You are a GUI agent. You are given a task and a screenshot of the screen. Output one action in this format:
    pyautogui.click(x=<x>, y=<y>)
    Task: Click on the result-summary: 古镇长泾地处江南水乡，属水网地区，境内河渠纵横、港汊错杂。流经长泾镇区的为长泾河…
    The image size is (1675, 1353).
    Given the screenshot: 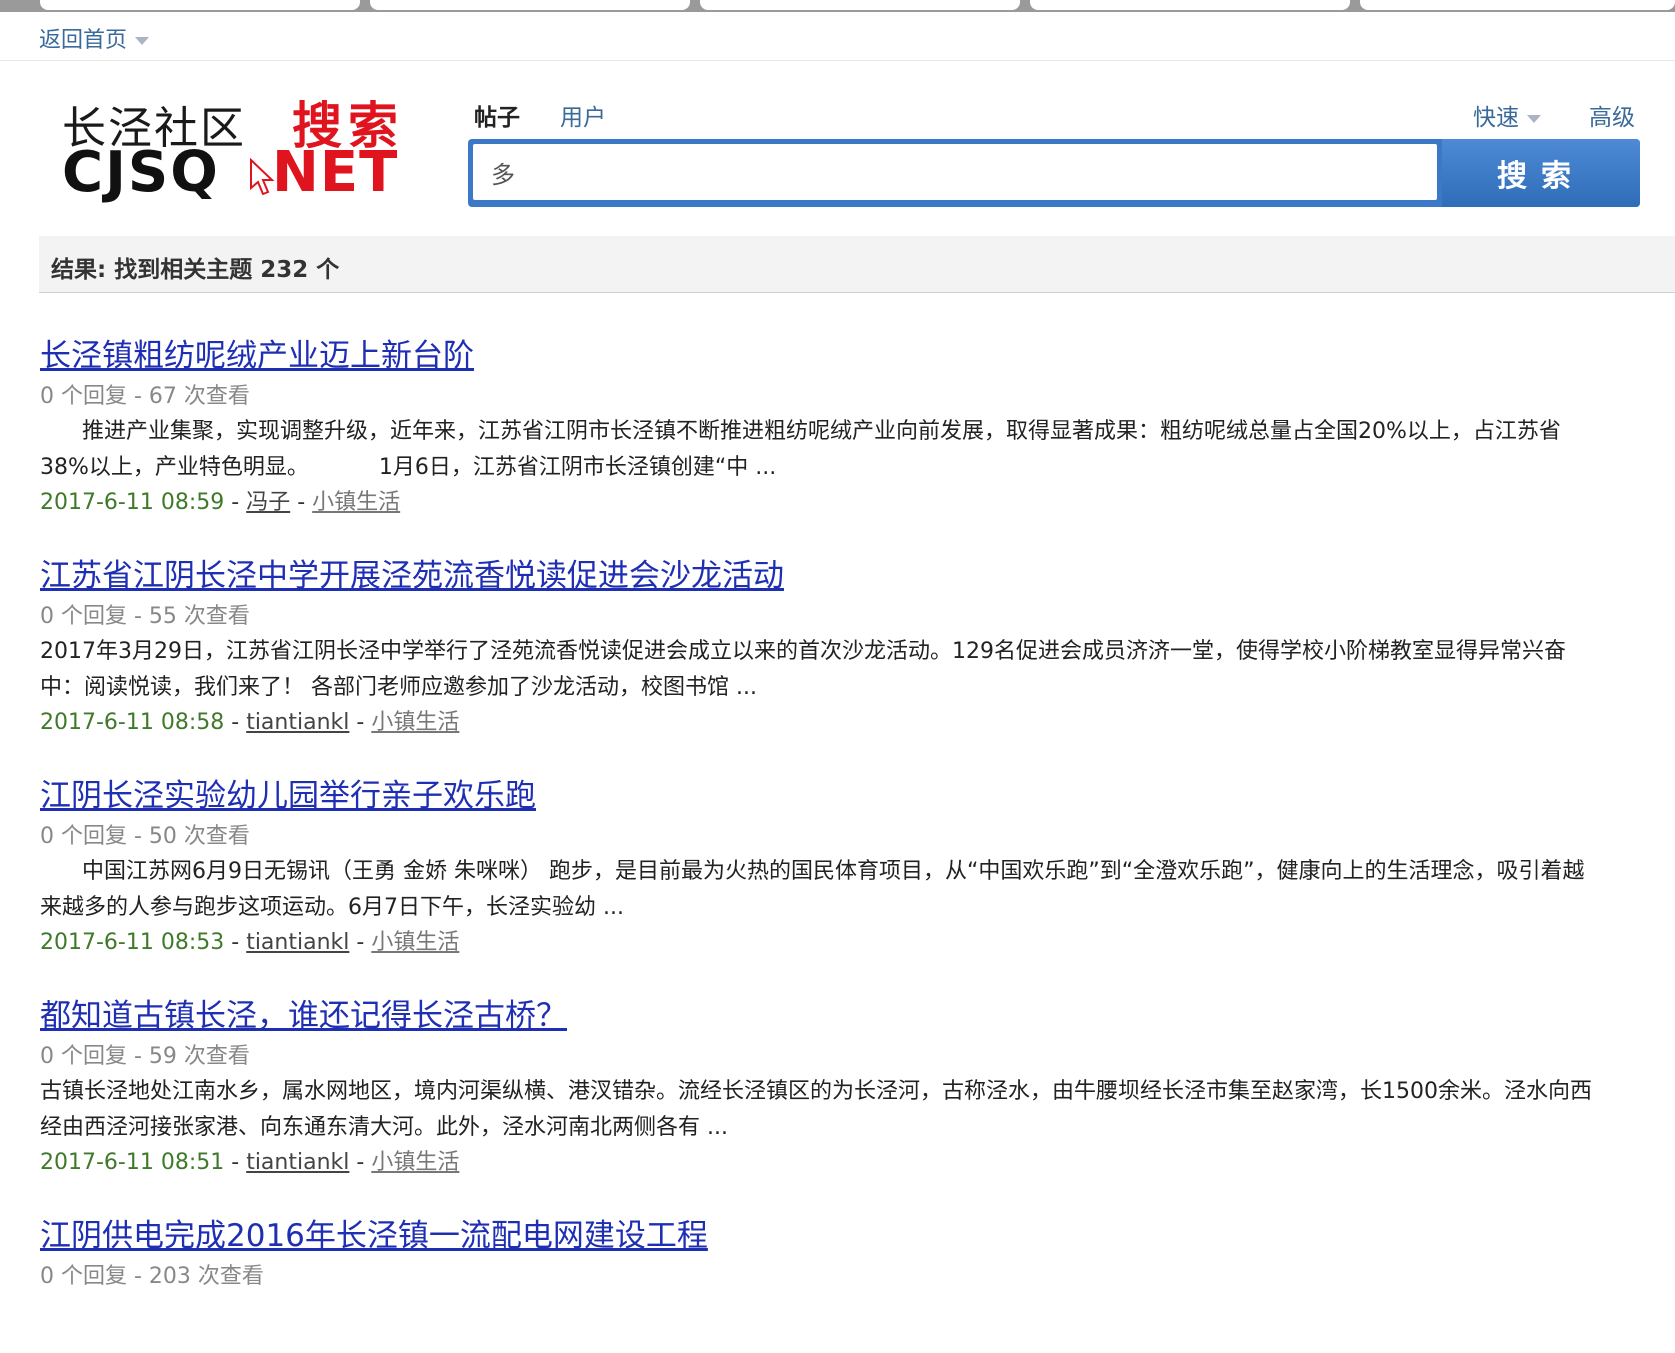 What is the action you would take?
    pyautogui.click(x=816, y=1109)
    